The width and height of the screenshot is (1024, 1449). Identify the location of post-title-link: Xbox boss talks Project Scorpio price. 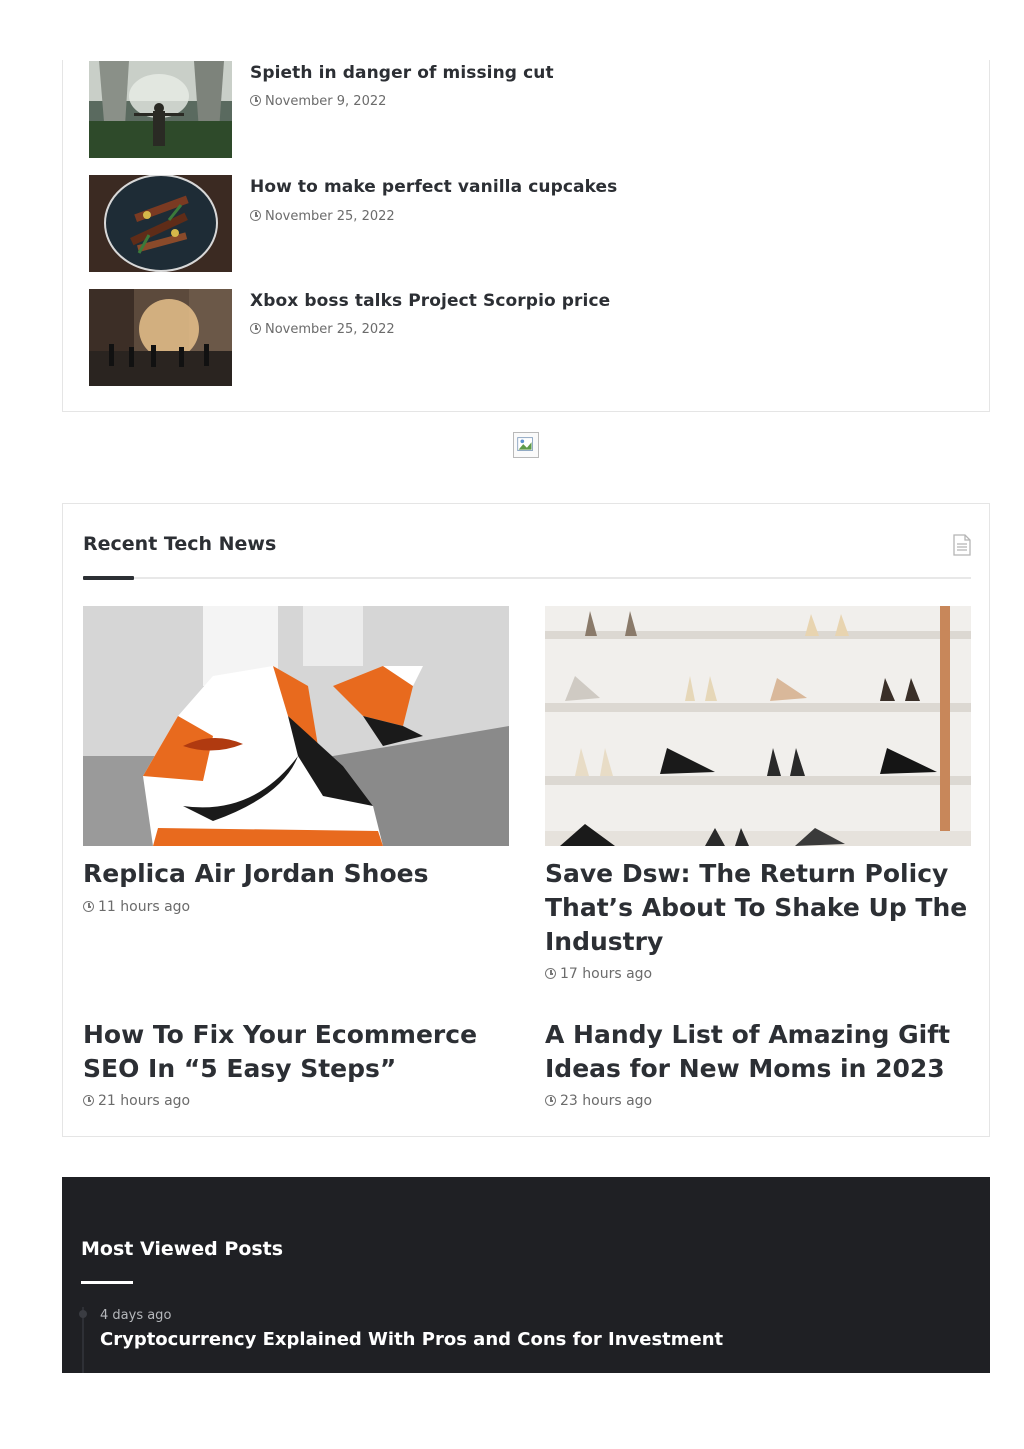
(430, 301).